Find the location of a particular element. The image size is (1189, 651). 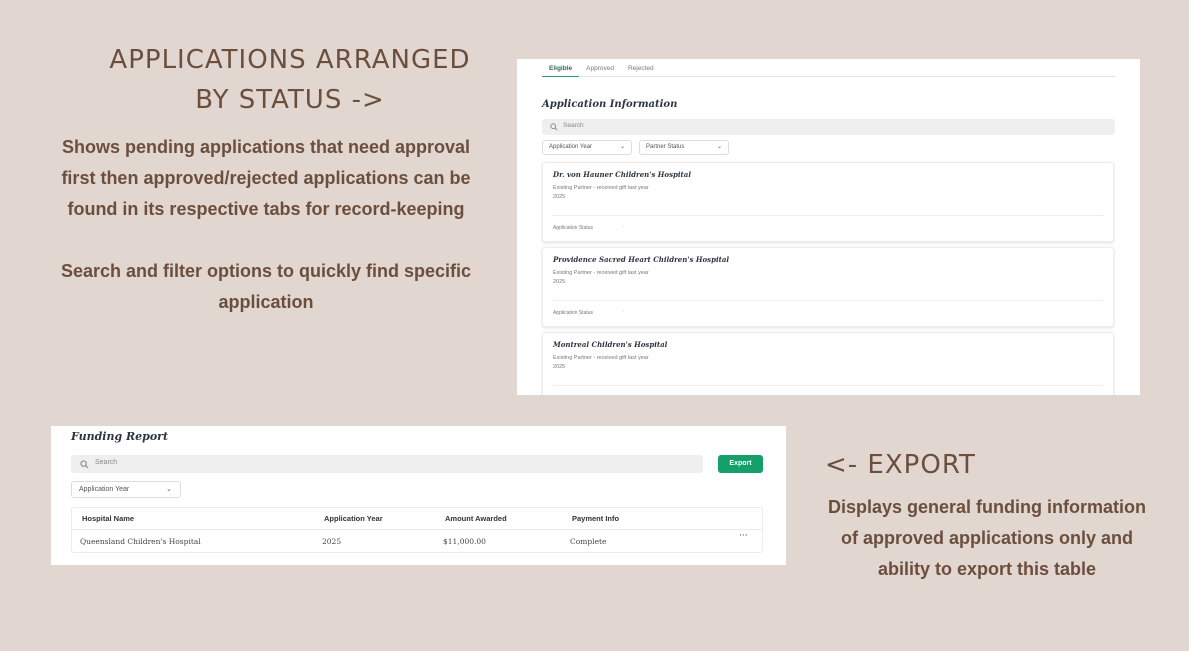

hospital-name: Montreal Children's Hospital is located at coordinates (610, 344).